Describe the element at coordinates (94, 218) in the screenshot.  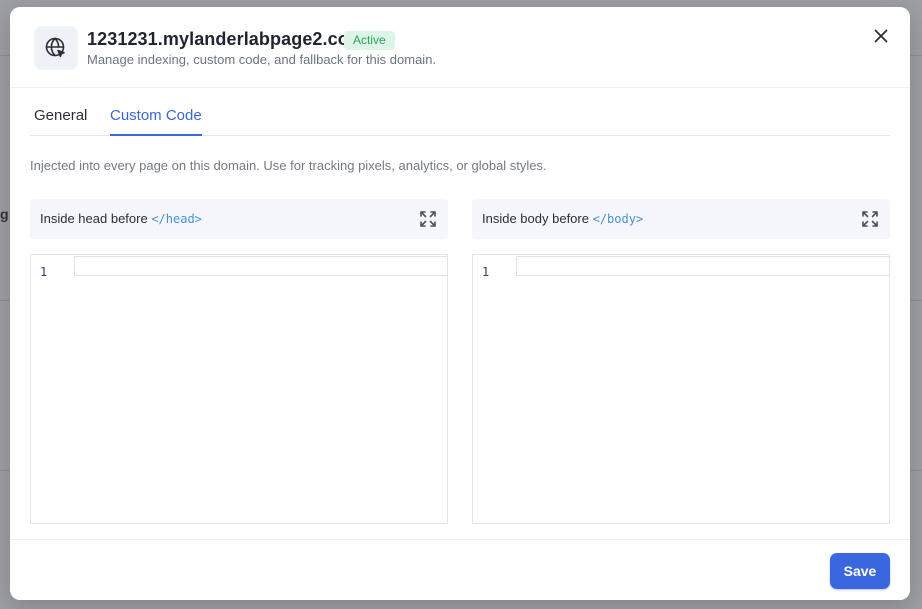
I see `head-code-label-text: Inside head before` at that location.